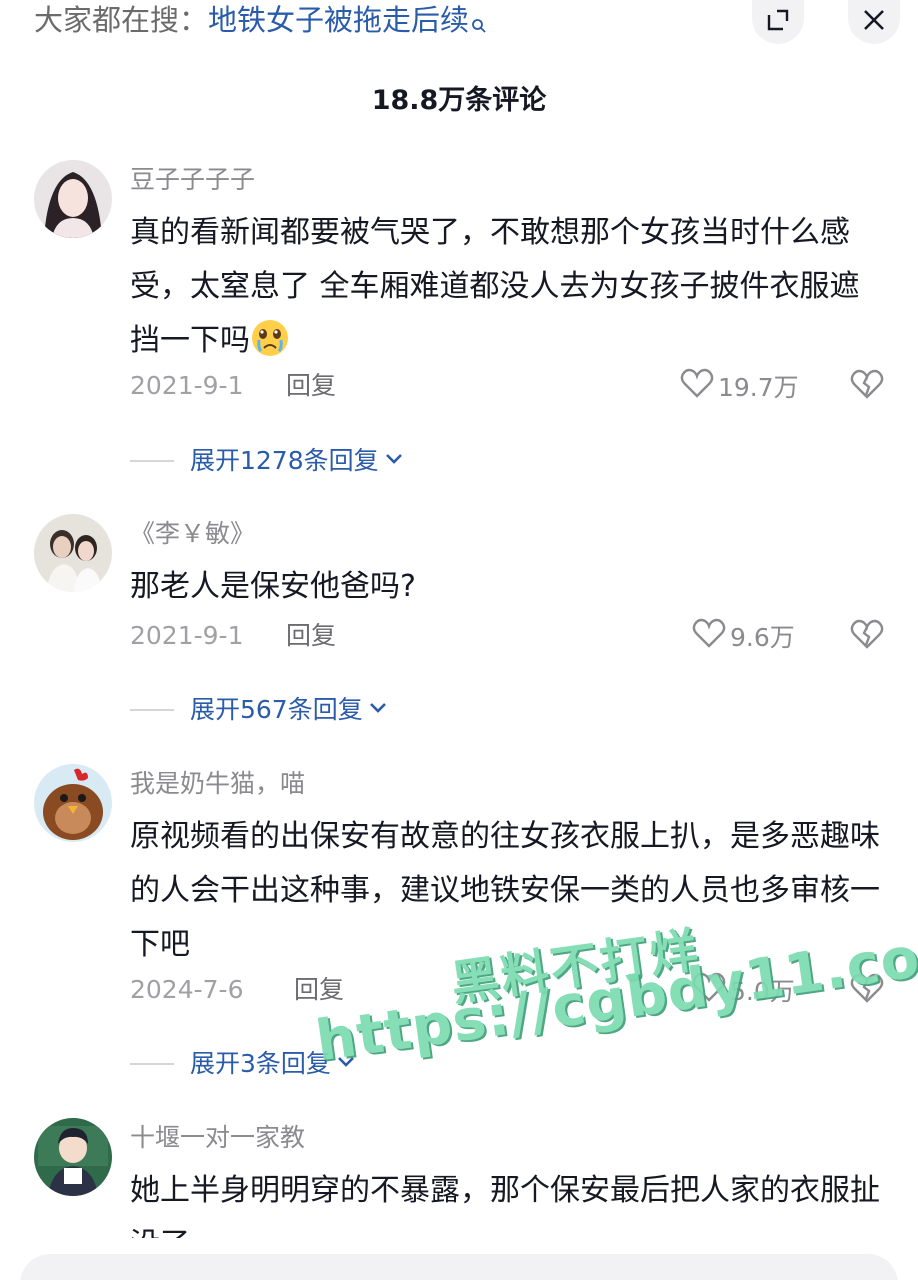 Image resolution: width=918 pixels, height=1280 pixels. What do you see at coordinates (270, 338) in the screenshot?
I see `crying-face-icon` at bounding box center [270, 338].